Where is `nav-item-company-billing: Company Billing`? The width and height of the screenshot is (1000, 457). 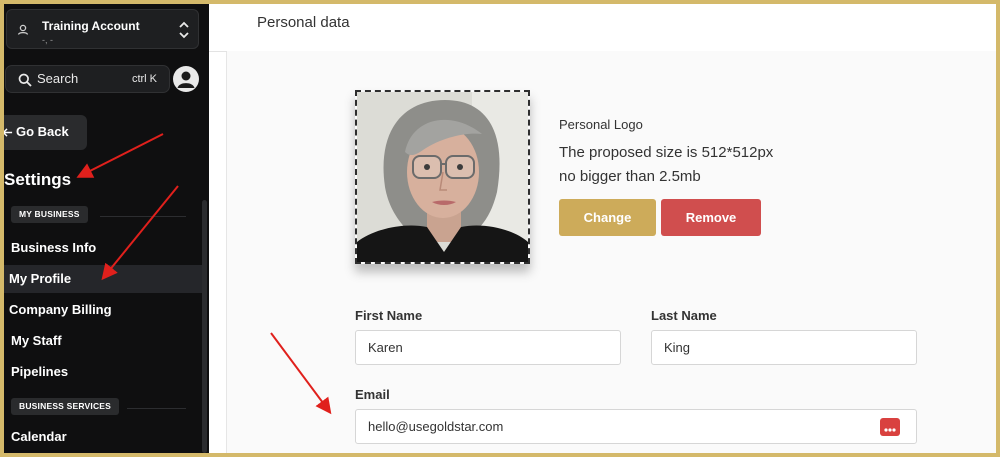 nav-item-company-billing: Company Billing is located at coordinates (104, 310).